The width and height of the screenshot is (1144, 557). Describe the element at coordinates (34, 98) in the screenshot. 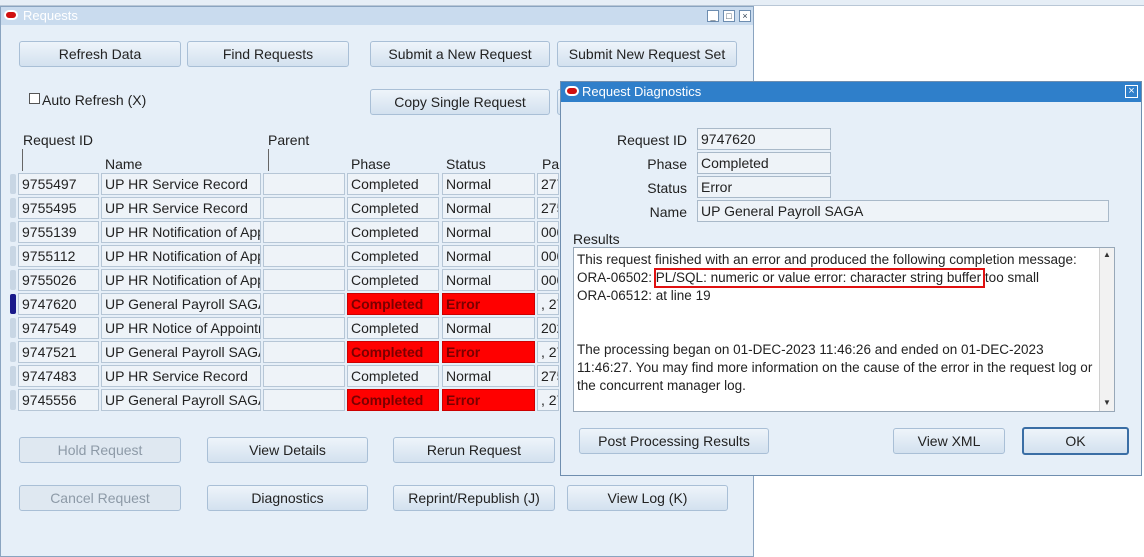

I see `auto-refresh-checkbox` at that location.